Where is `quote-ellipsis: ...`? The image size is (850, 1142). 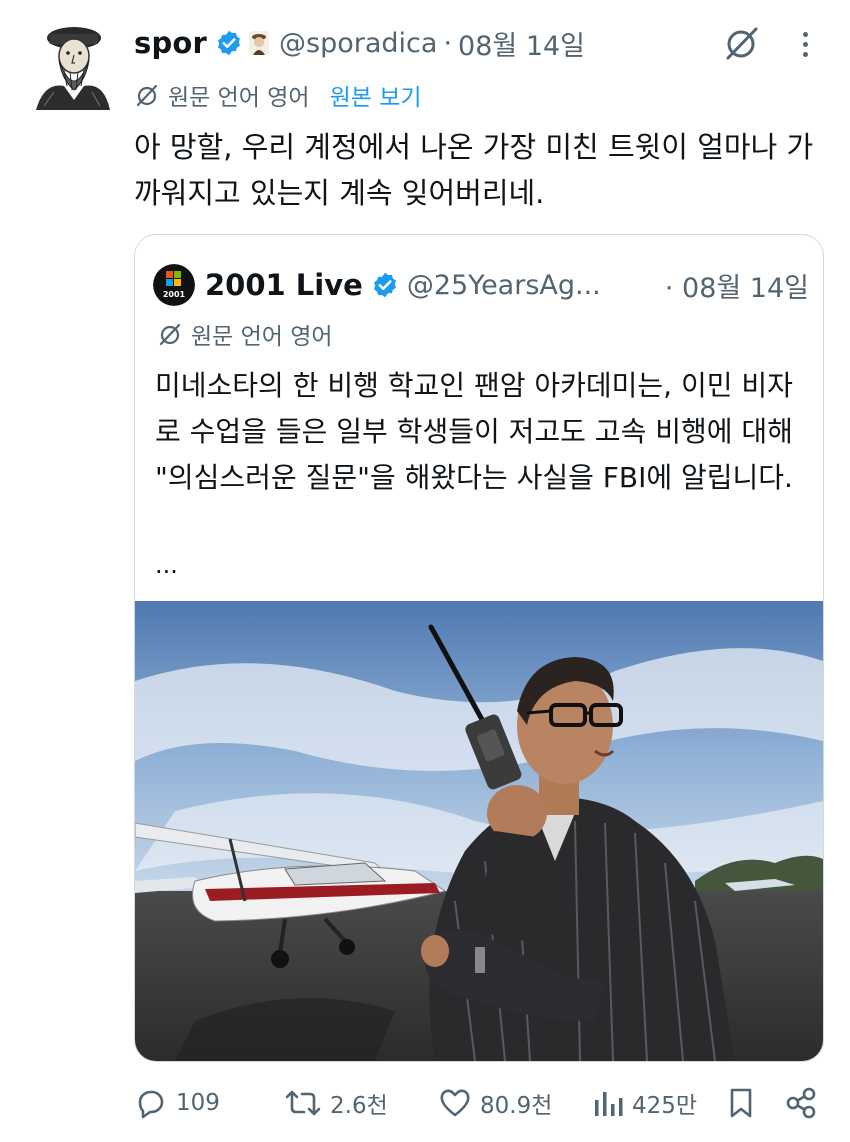
quote-ellipsis: ... is located at coordinates (166, 565).